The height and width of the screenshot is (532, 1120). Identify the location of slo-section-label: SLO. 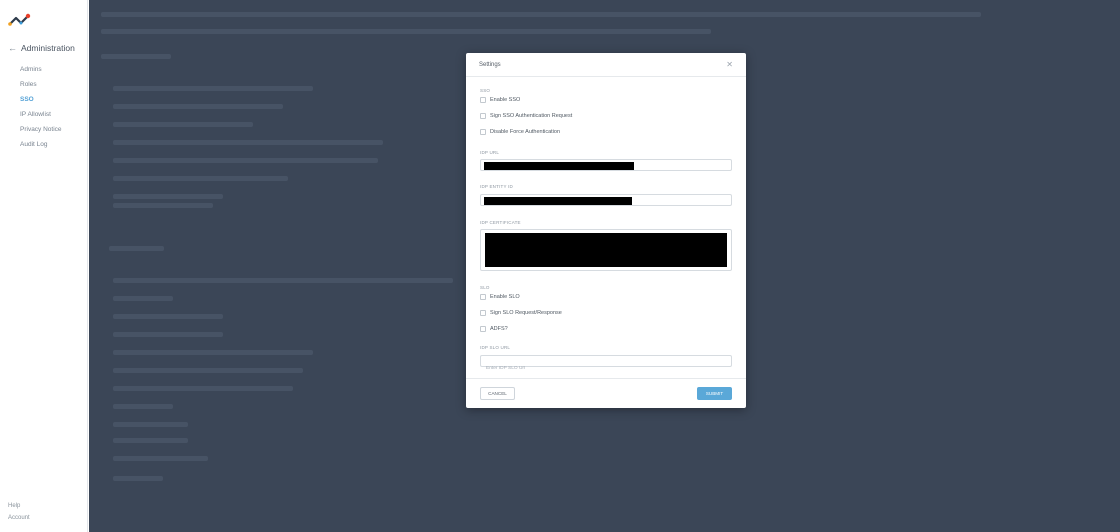
(485, 287).